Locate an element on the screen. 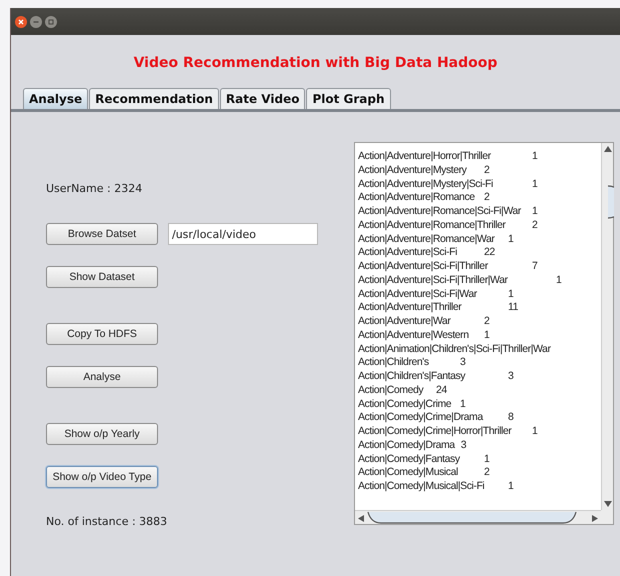 The image size is (620, 576). maximize-button is located at coordinates (51, 22).